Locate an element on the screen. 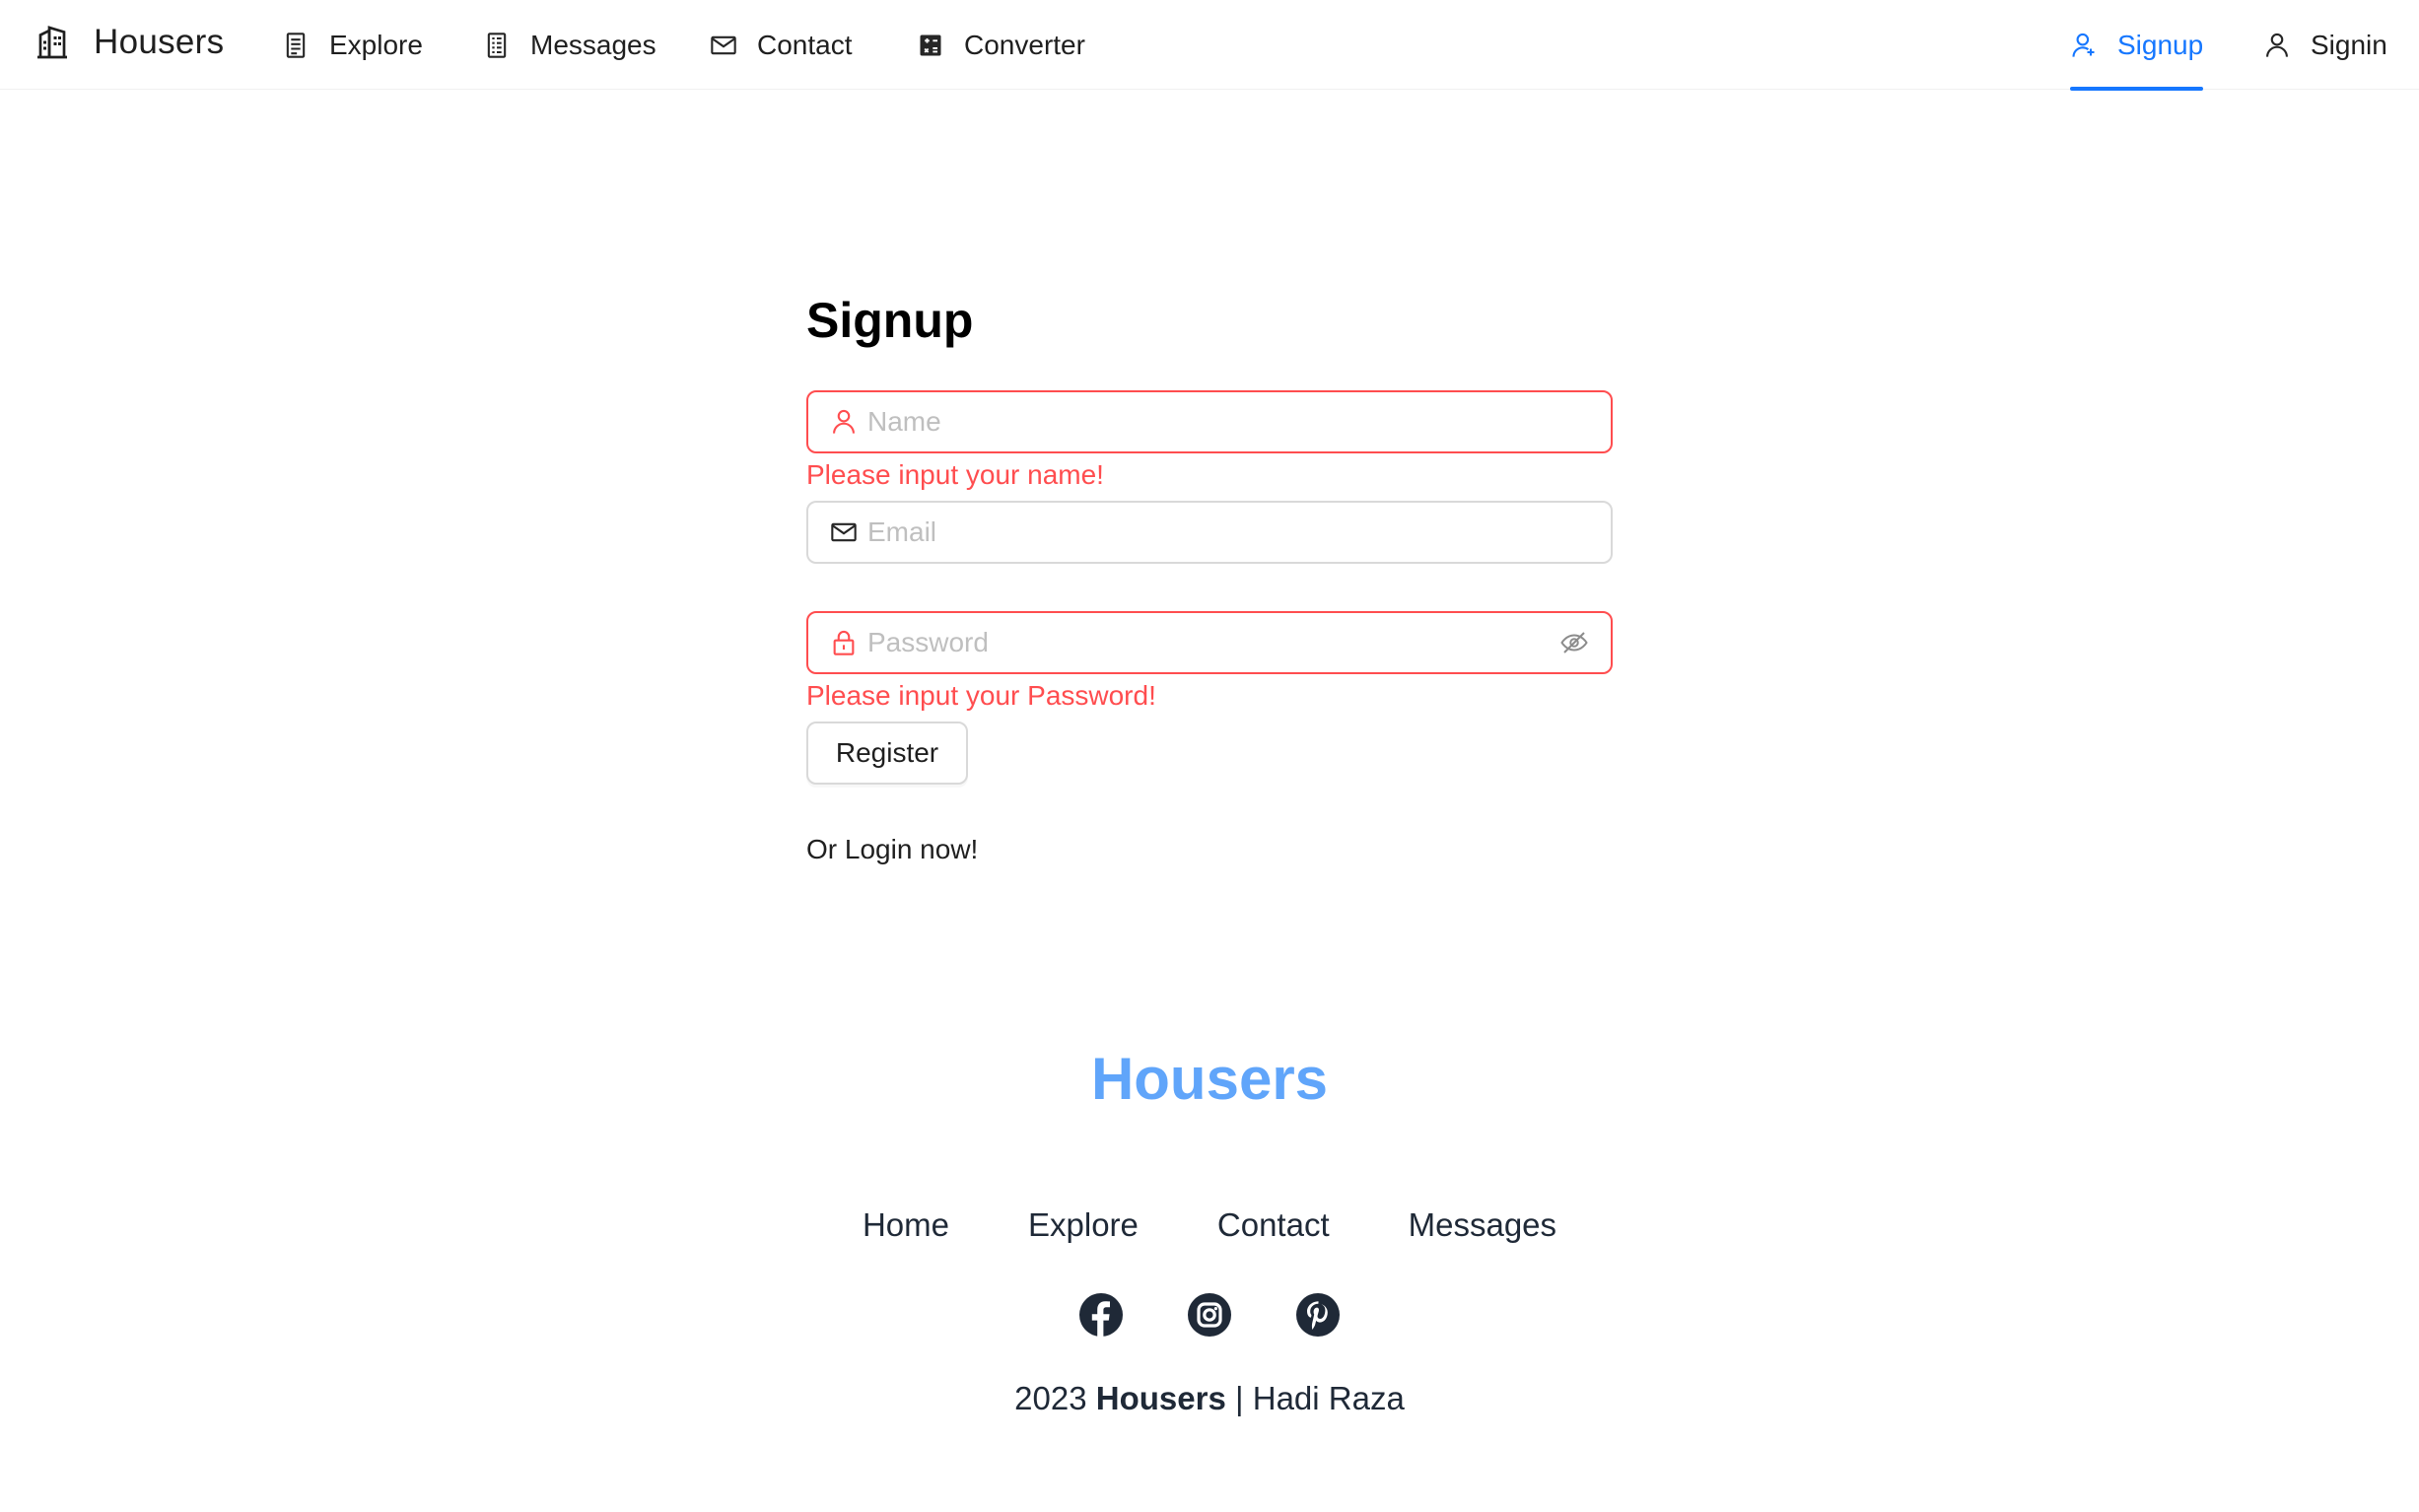 The height and width of the screenshot is (1512, 2419). email-field is located at coordinates (1209, 532).